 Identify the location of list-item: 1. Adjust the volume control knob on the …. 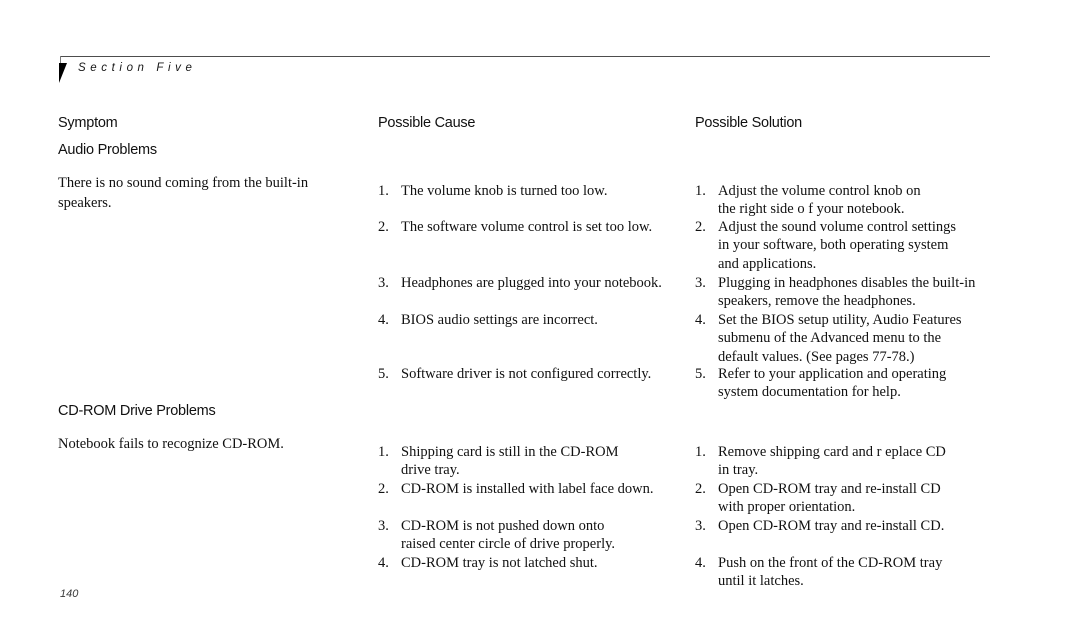
(808, 200).